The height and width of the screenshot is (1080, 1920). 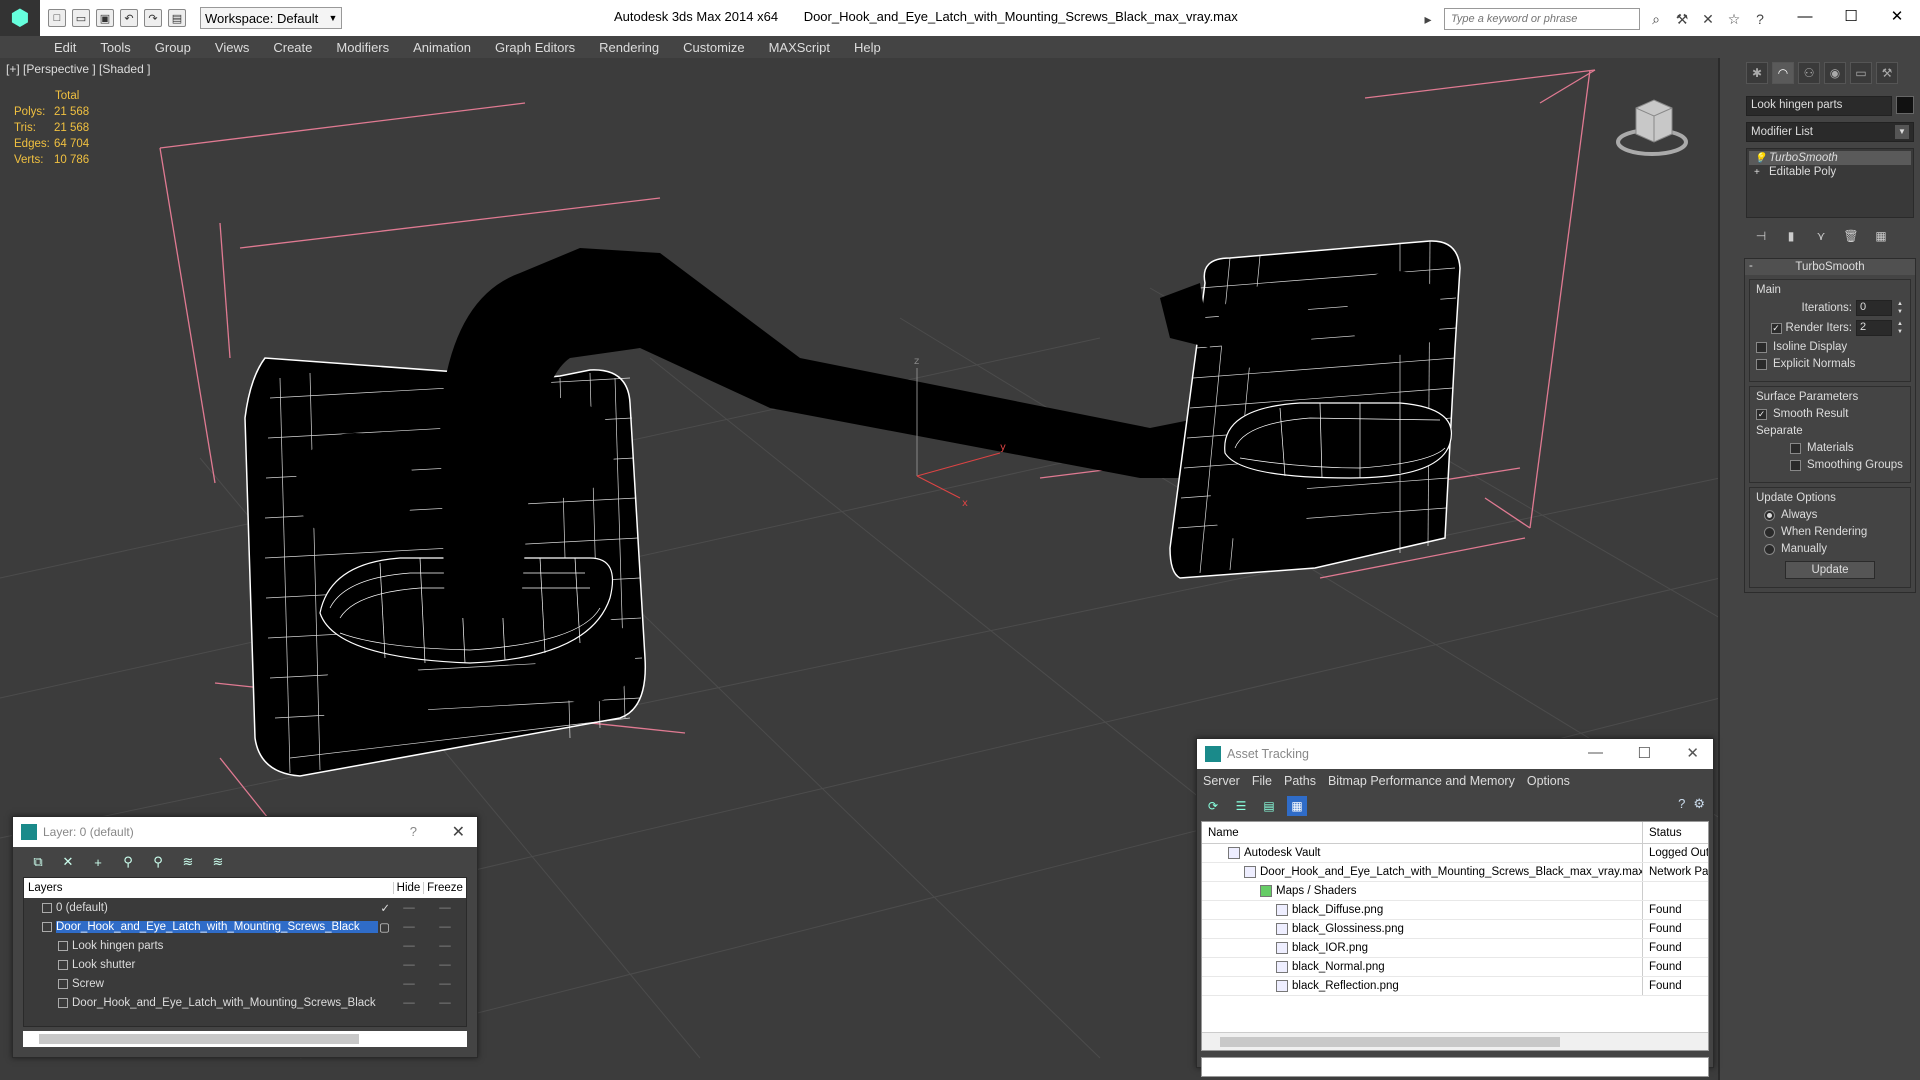 What do you see at coordinates (1734, 19) in the screenshot?
I see `favorites-star-icon: ☆` at bounding box center [1734, 19].